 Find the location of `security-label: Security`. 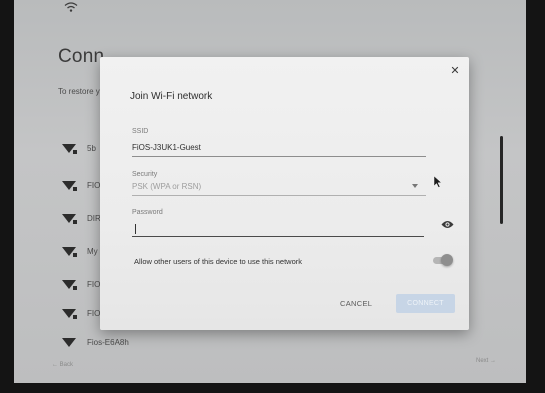

security-label: Security is located at coordinates (145, 174).